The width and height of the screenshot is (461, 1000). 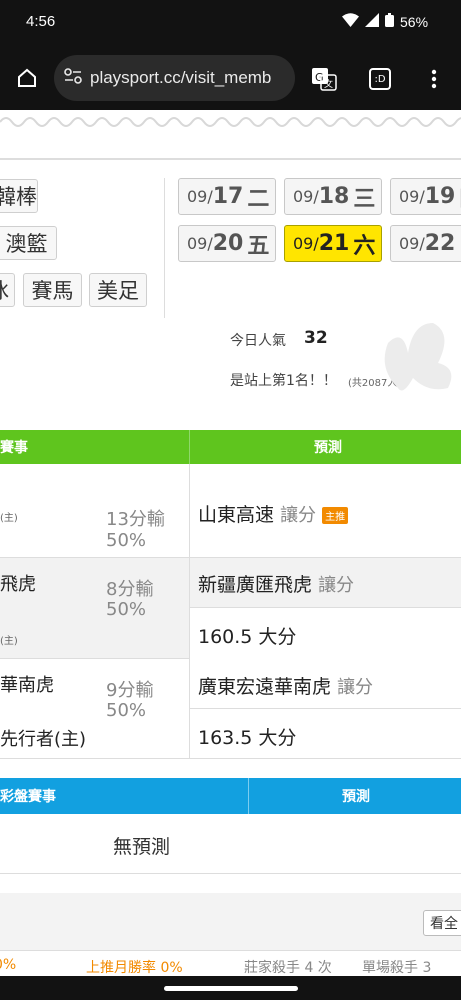 I want to click on date-0920: 09/ 20 五, so click(x=227, y=243).